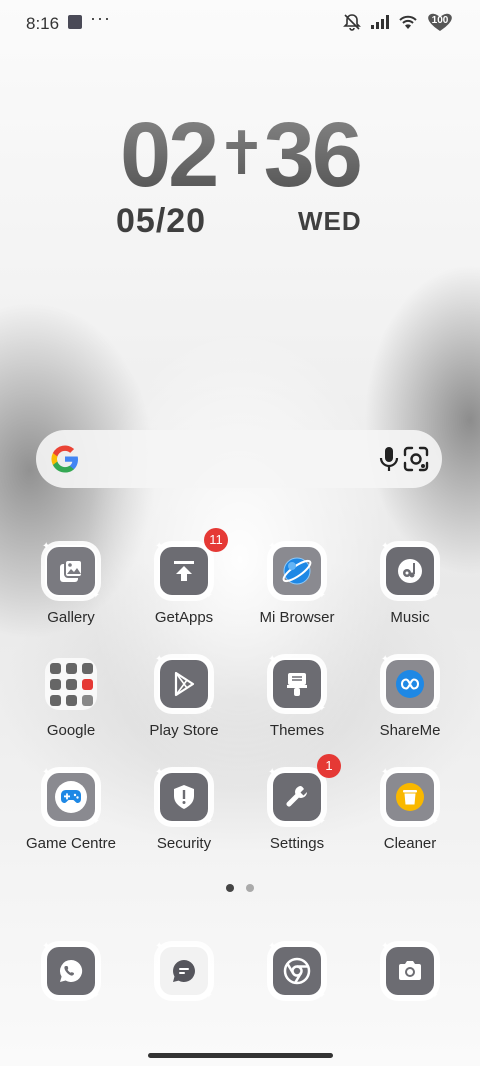 This screenshot has width=480, height=1066. Describe the element at coordinates (216, 540) in the screenshot. I see `notification-badge: 11` at that location.